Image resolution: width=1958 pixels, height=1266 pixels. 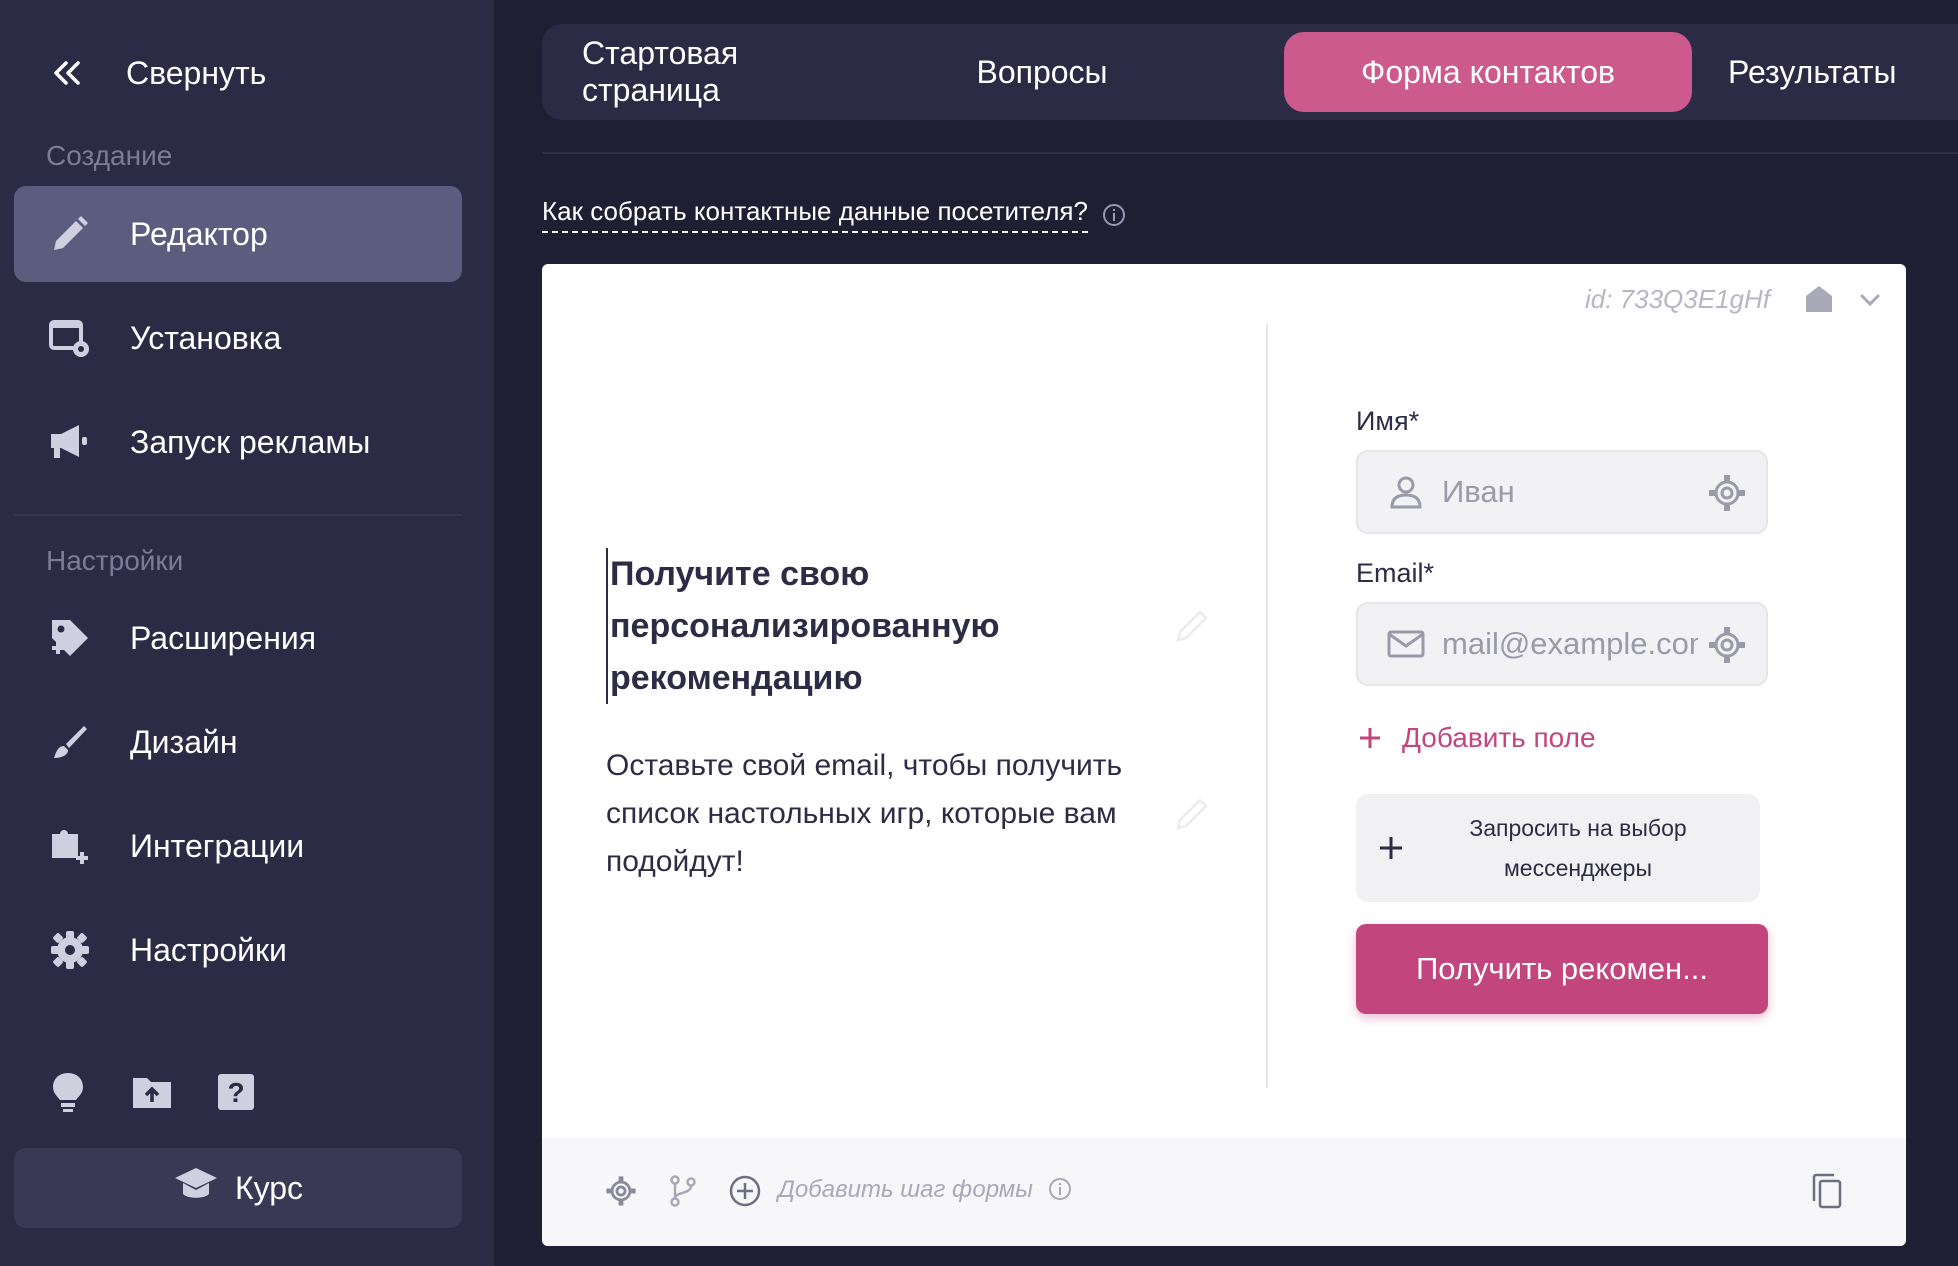 I want to click on sidebar-item-label: Запуск рекламы, so click(x=250, y=441).